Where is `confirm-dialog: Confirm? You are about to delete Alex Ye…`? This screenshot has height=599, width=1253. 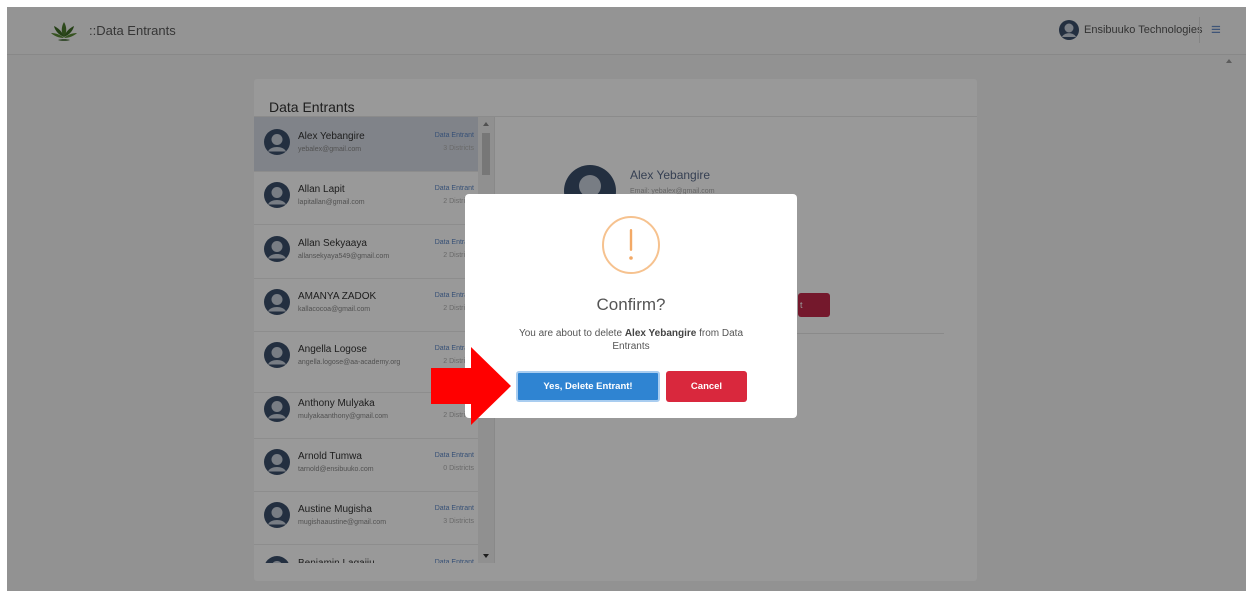 confirm-dialog: Confirm? You are about to delete Alex Ye… is located at coordinates (631, 306).